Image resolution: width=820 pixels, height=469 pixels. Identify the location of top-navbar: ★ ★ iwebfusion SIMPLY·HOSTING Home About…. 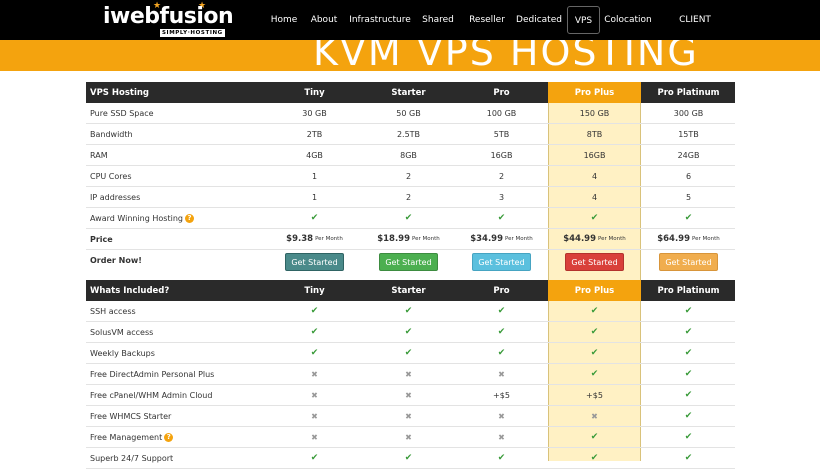
(410, 32).